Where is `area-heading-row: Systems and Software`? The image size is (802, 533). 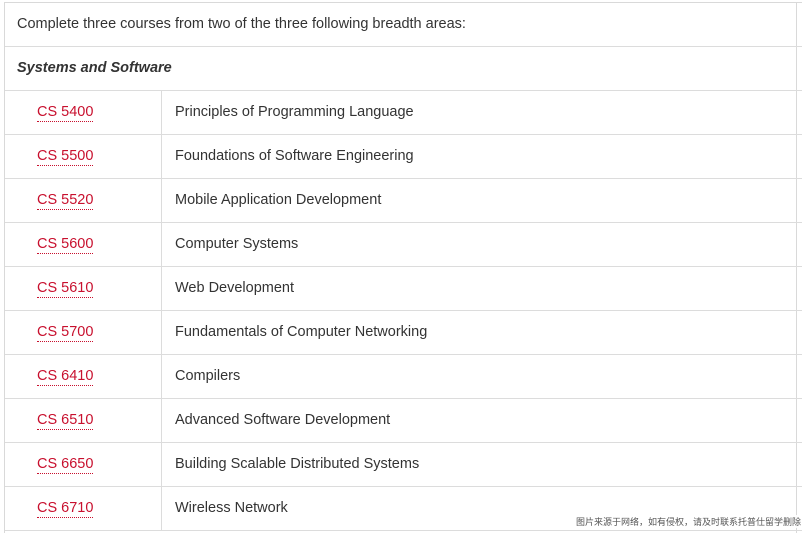 area-heading-row: Systems and Software is located at coordinates (403, 69).